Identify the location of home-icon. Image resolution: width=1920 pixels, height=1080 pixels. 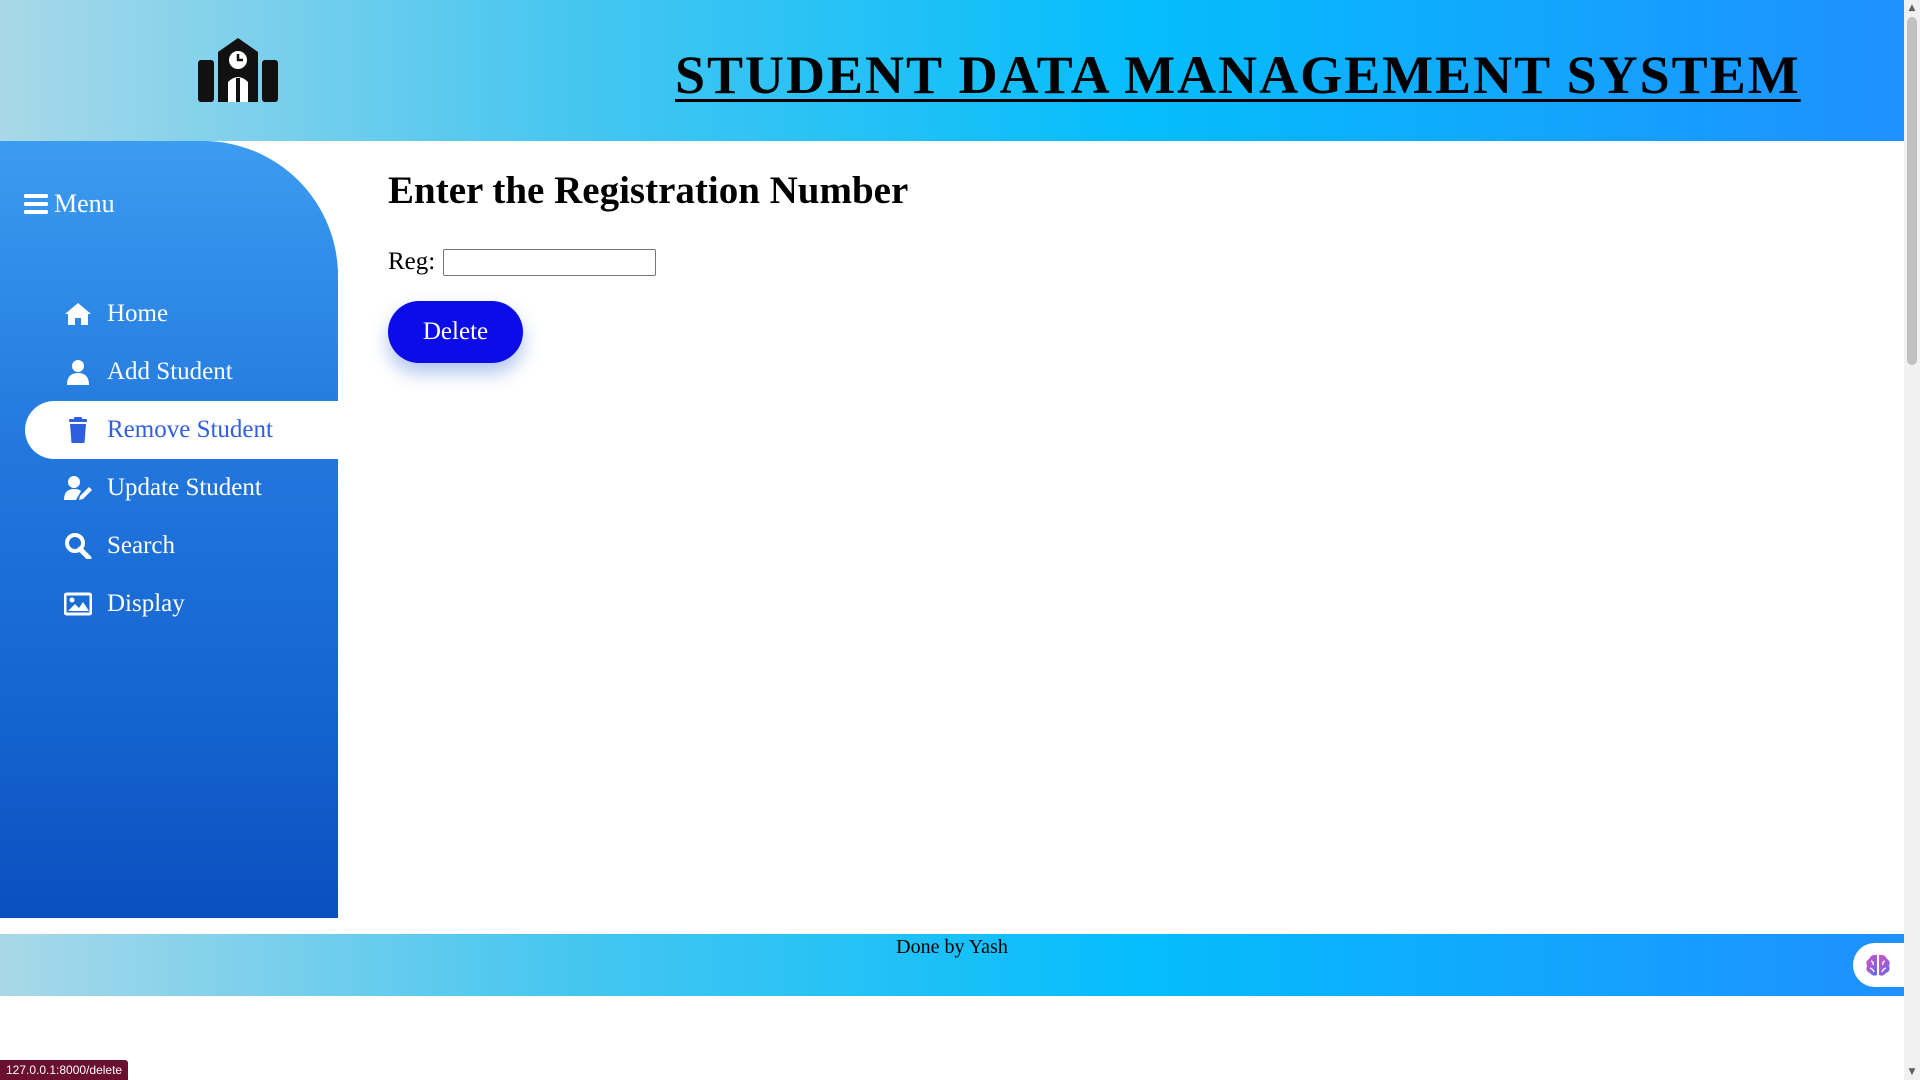
(78, 314).